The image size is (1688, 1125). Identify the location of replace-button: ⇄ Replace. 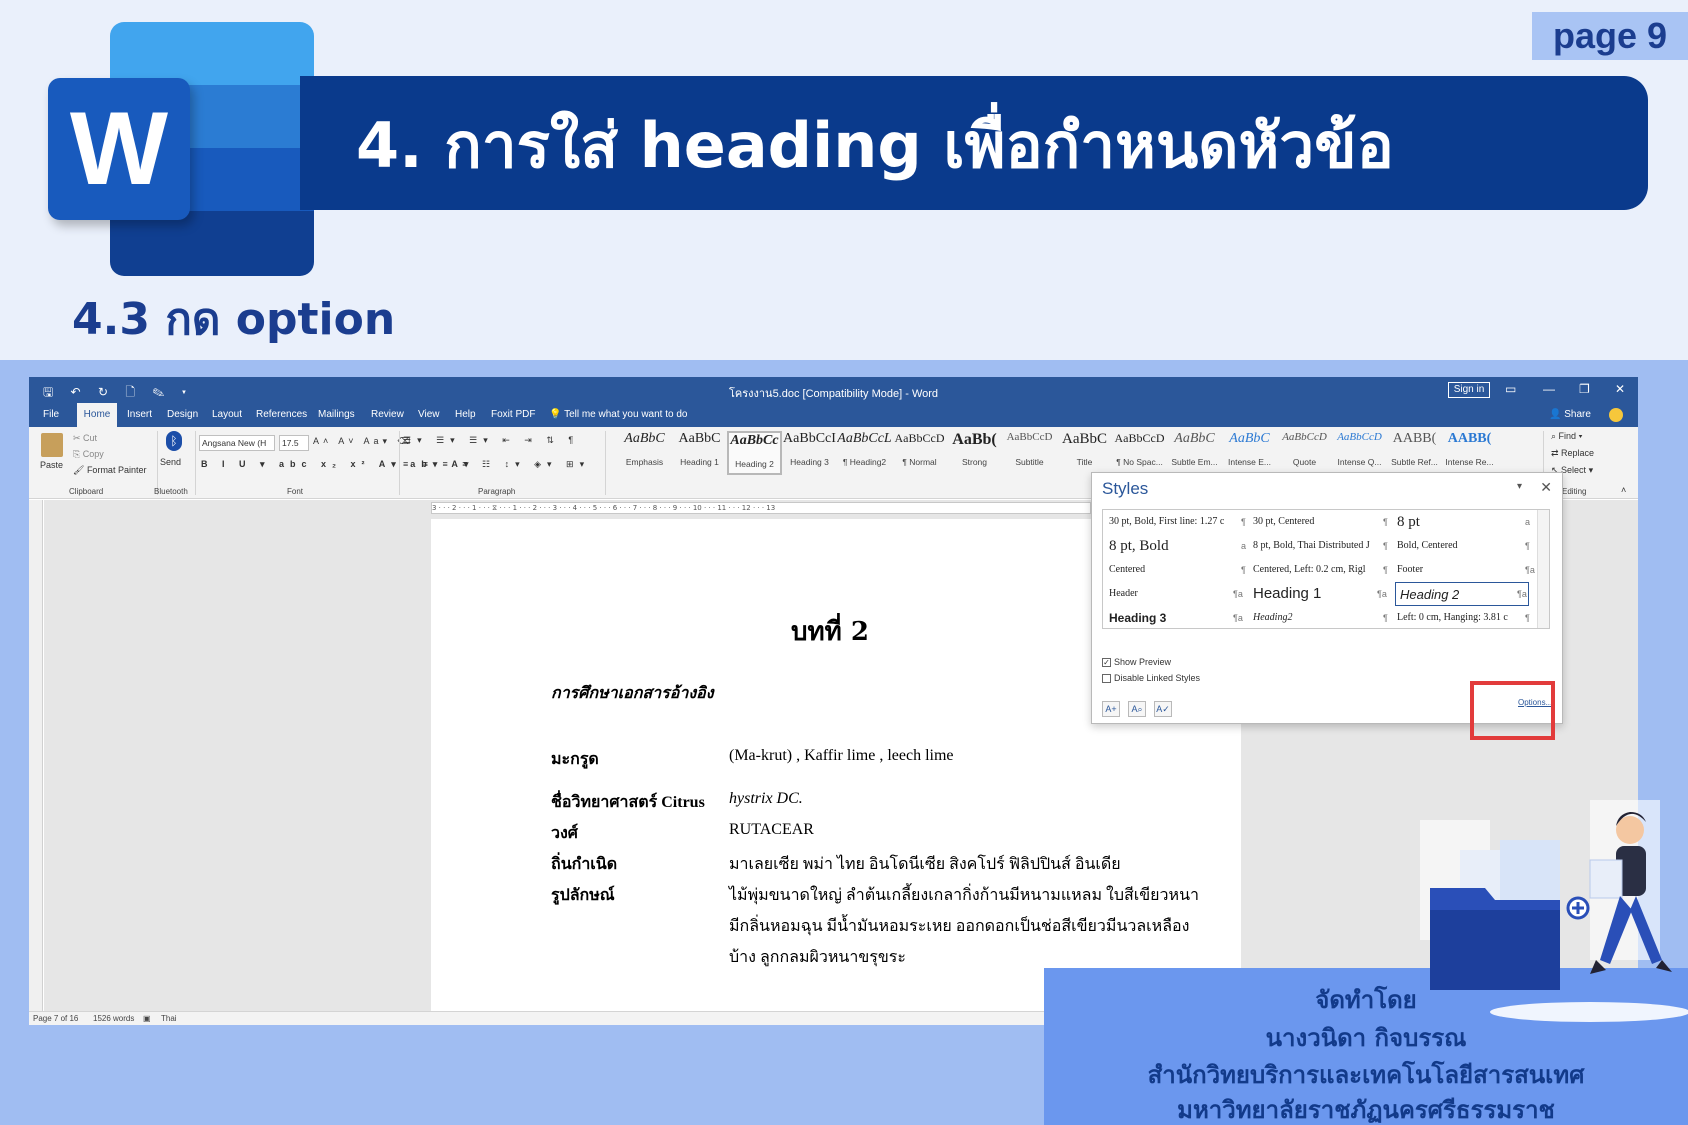
(1572, 453).